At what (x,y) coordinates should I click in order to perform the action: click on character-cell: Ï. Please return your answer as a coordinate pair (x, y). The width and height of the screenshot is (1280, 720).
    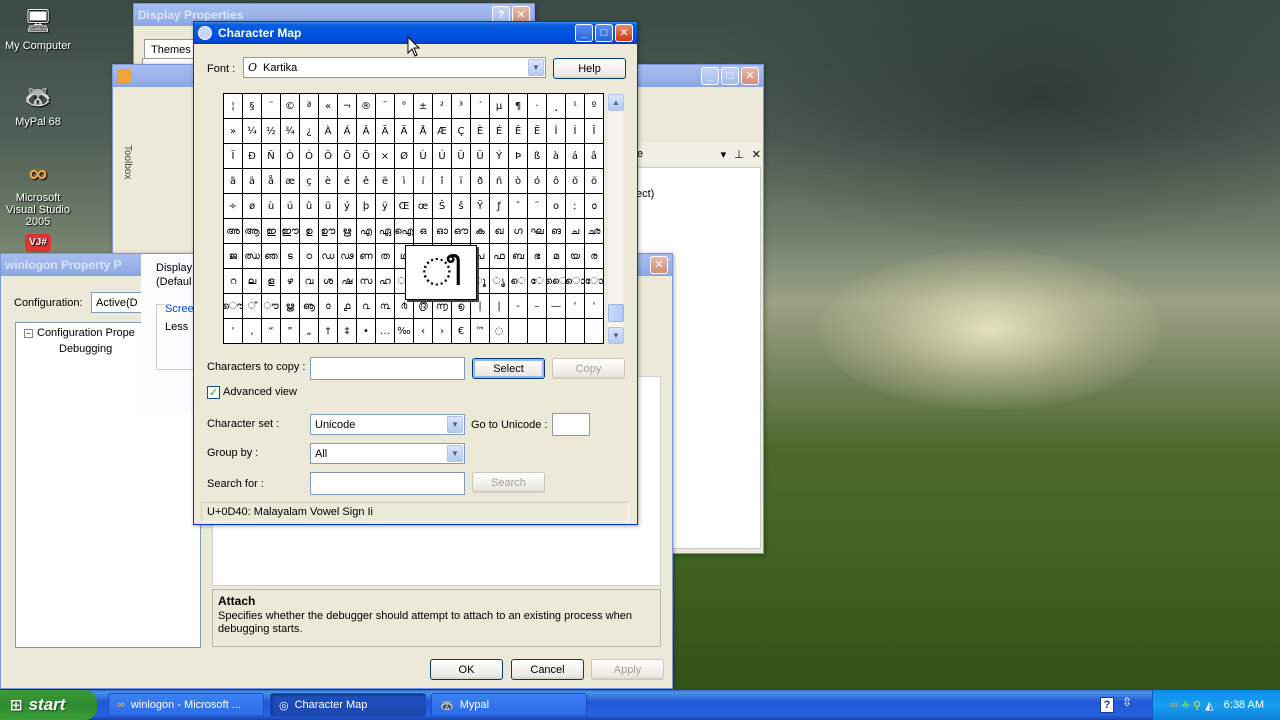
    Looking at the image, I should click on (233, 156).